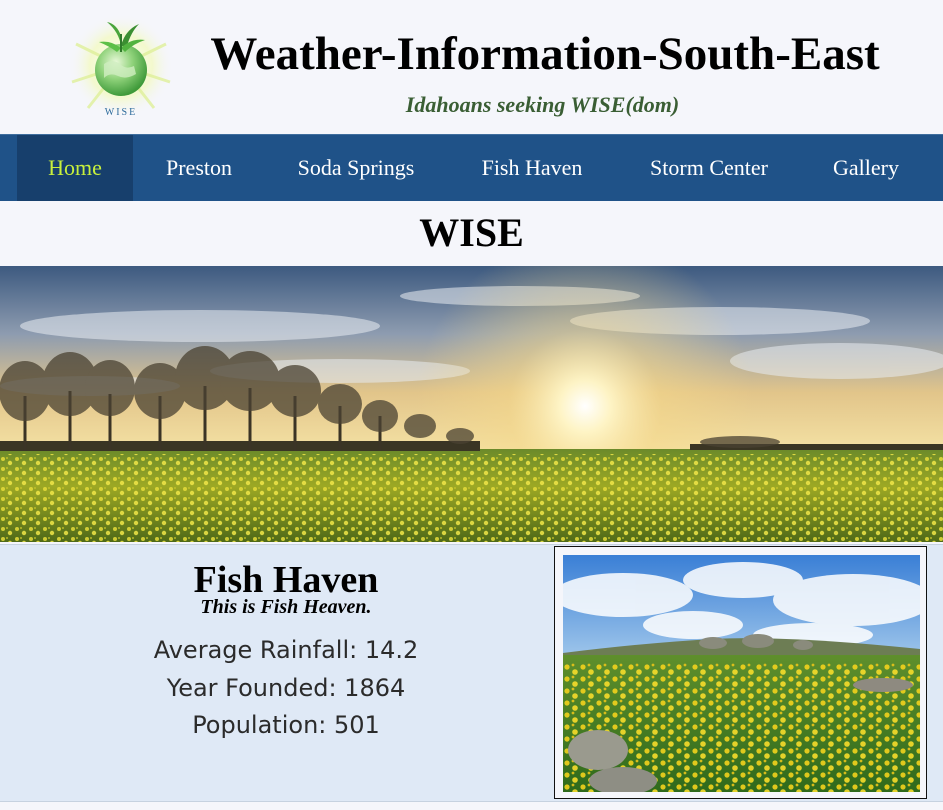 This screenshot has height=810, width=943. What do you see at coordinates (199, 168) in the screenshot?
I see `nav-item-preston: Preston` at bounding box center [199, 168].